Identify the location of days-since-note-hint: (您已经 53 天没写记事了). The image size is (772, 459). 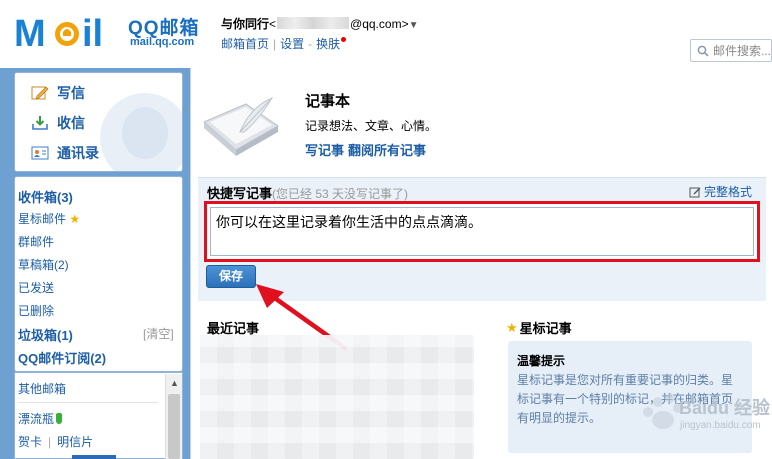
(340, 194).